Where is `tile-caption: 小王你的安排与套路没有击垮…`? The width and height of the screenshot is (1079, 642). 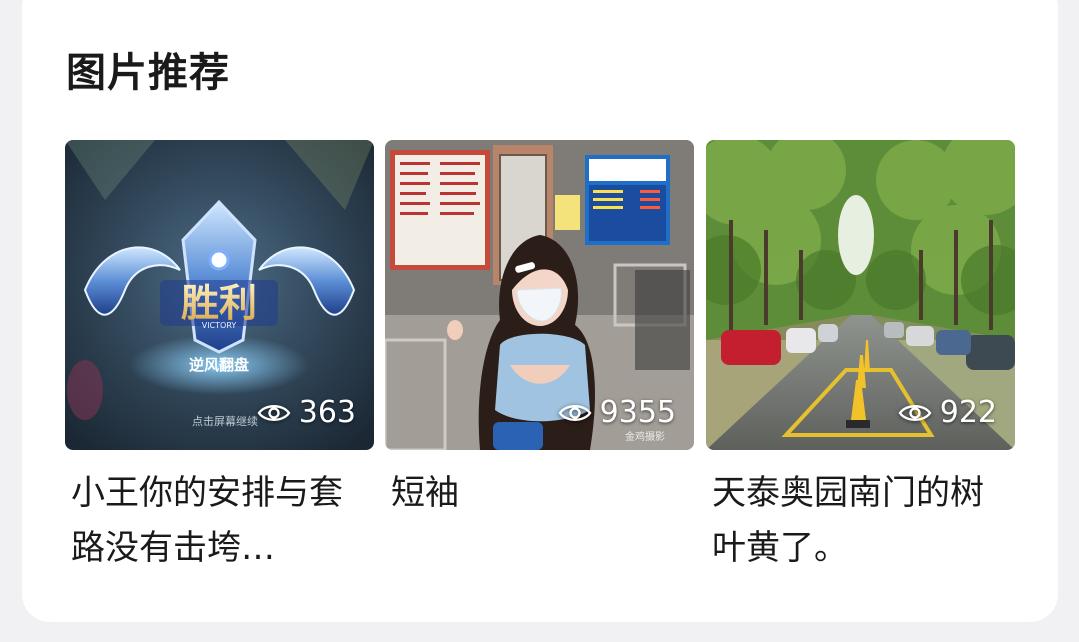
tile-caption: 小王你的安排与套路没有击垮… is located at coordinates (213, 521).